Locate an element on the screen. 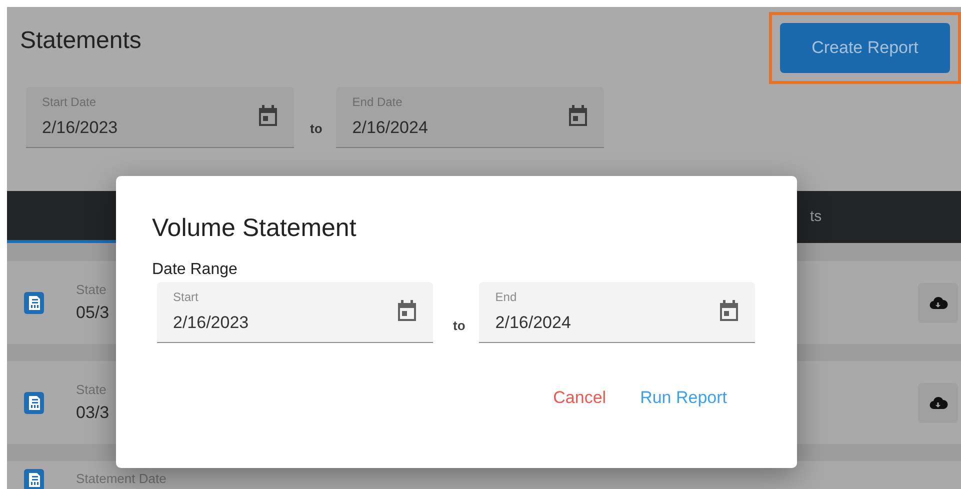 This screenshot has height=489, width=961. date-field: Start 2/16/2023 is located at coordinates (295, 312).